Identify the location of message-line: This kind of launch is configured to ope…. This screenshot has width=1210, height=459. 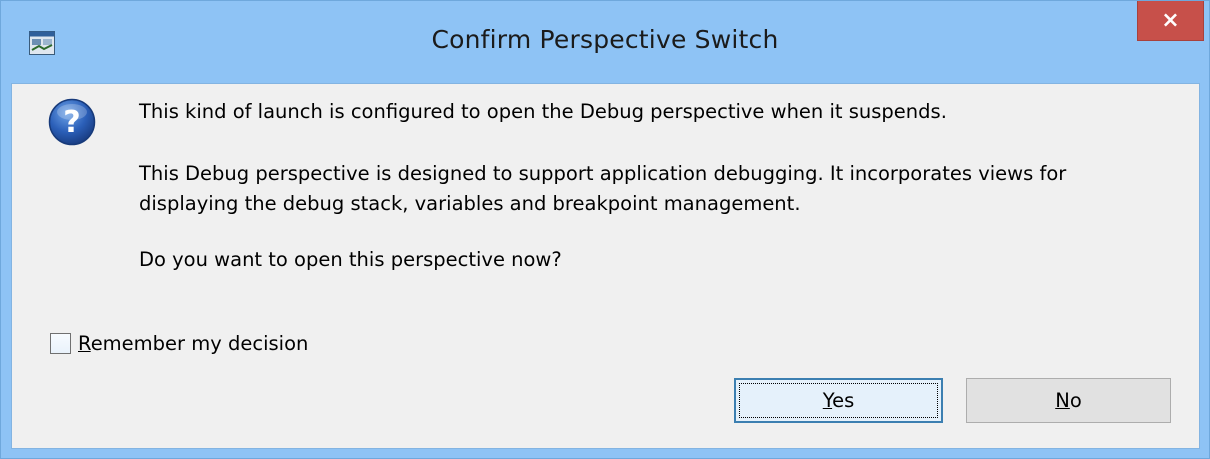
(543, 111).